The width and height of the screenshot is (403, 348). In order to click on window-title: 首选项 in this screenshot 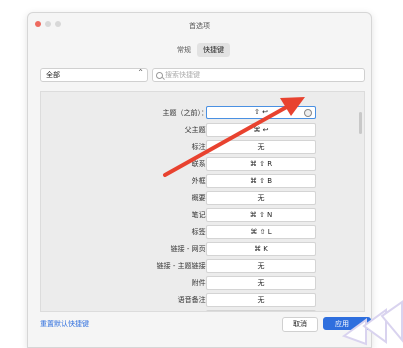, I will do `click(199, 26)`.